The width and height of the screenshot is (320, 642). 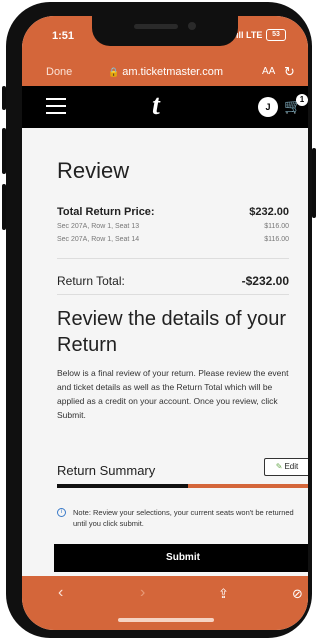 What do you see at coordinates (114, 72) in the screenshot?
I see `lock-icon: 🔒` at bounding box center [114, 72].